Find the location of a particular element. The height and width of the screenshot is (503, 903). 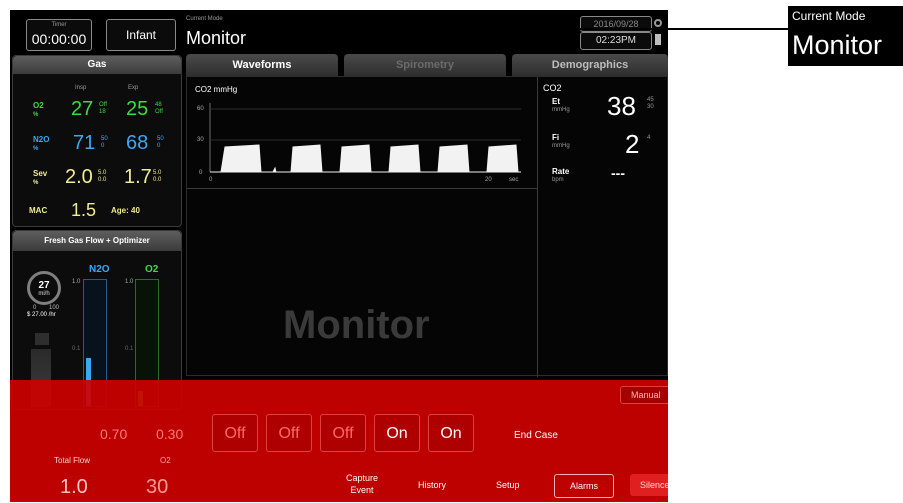

callout-leader-line is located at coordinates (518, 29).